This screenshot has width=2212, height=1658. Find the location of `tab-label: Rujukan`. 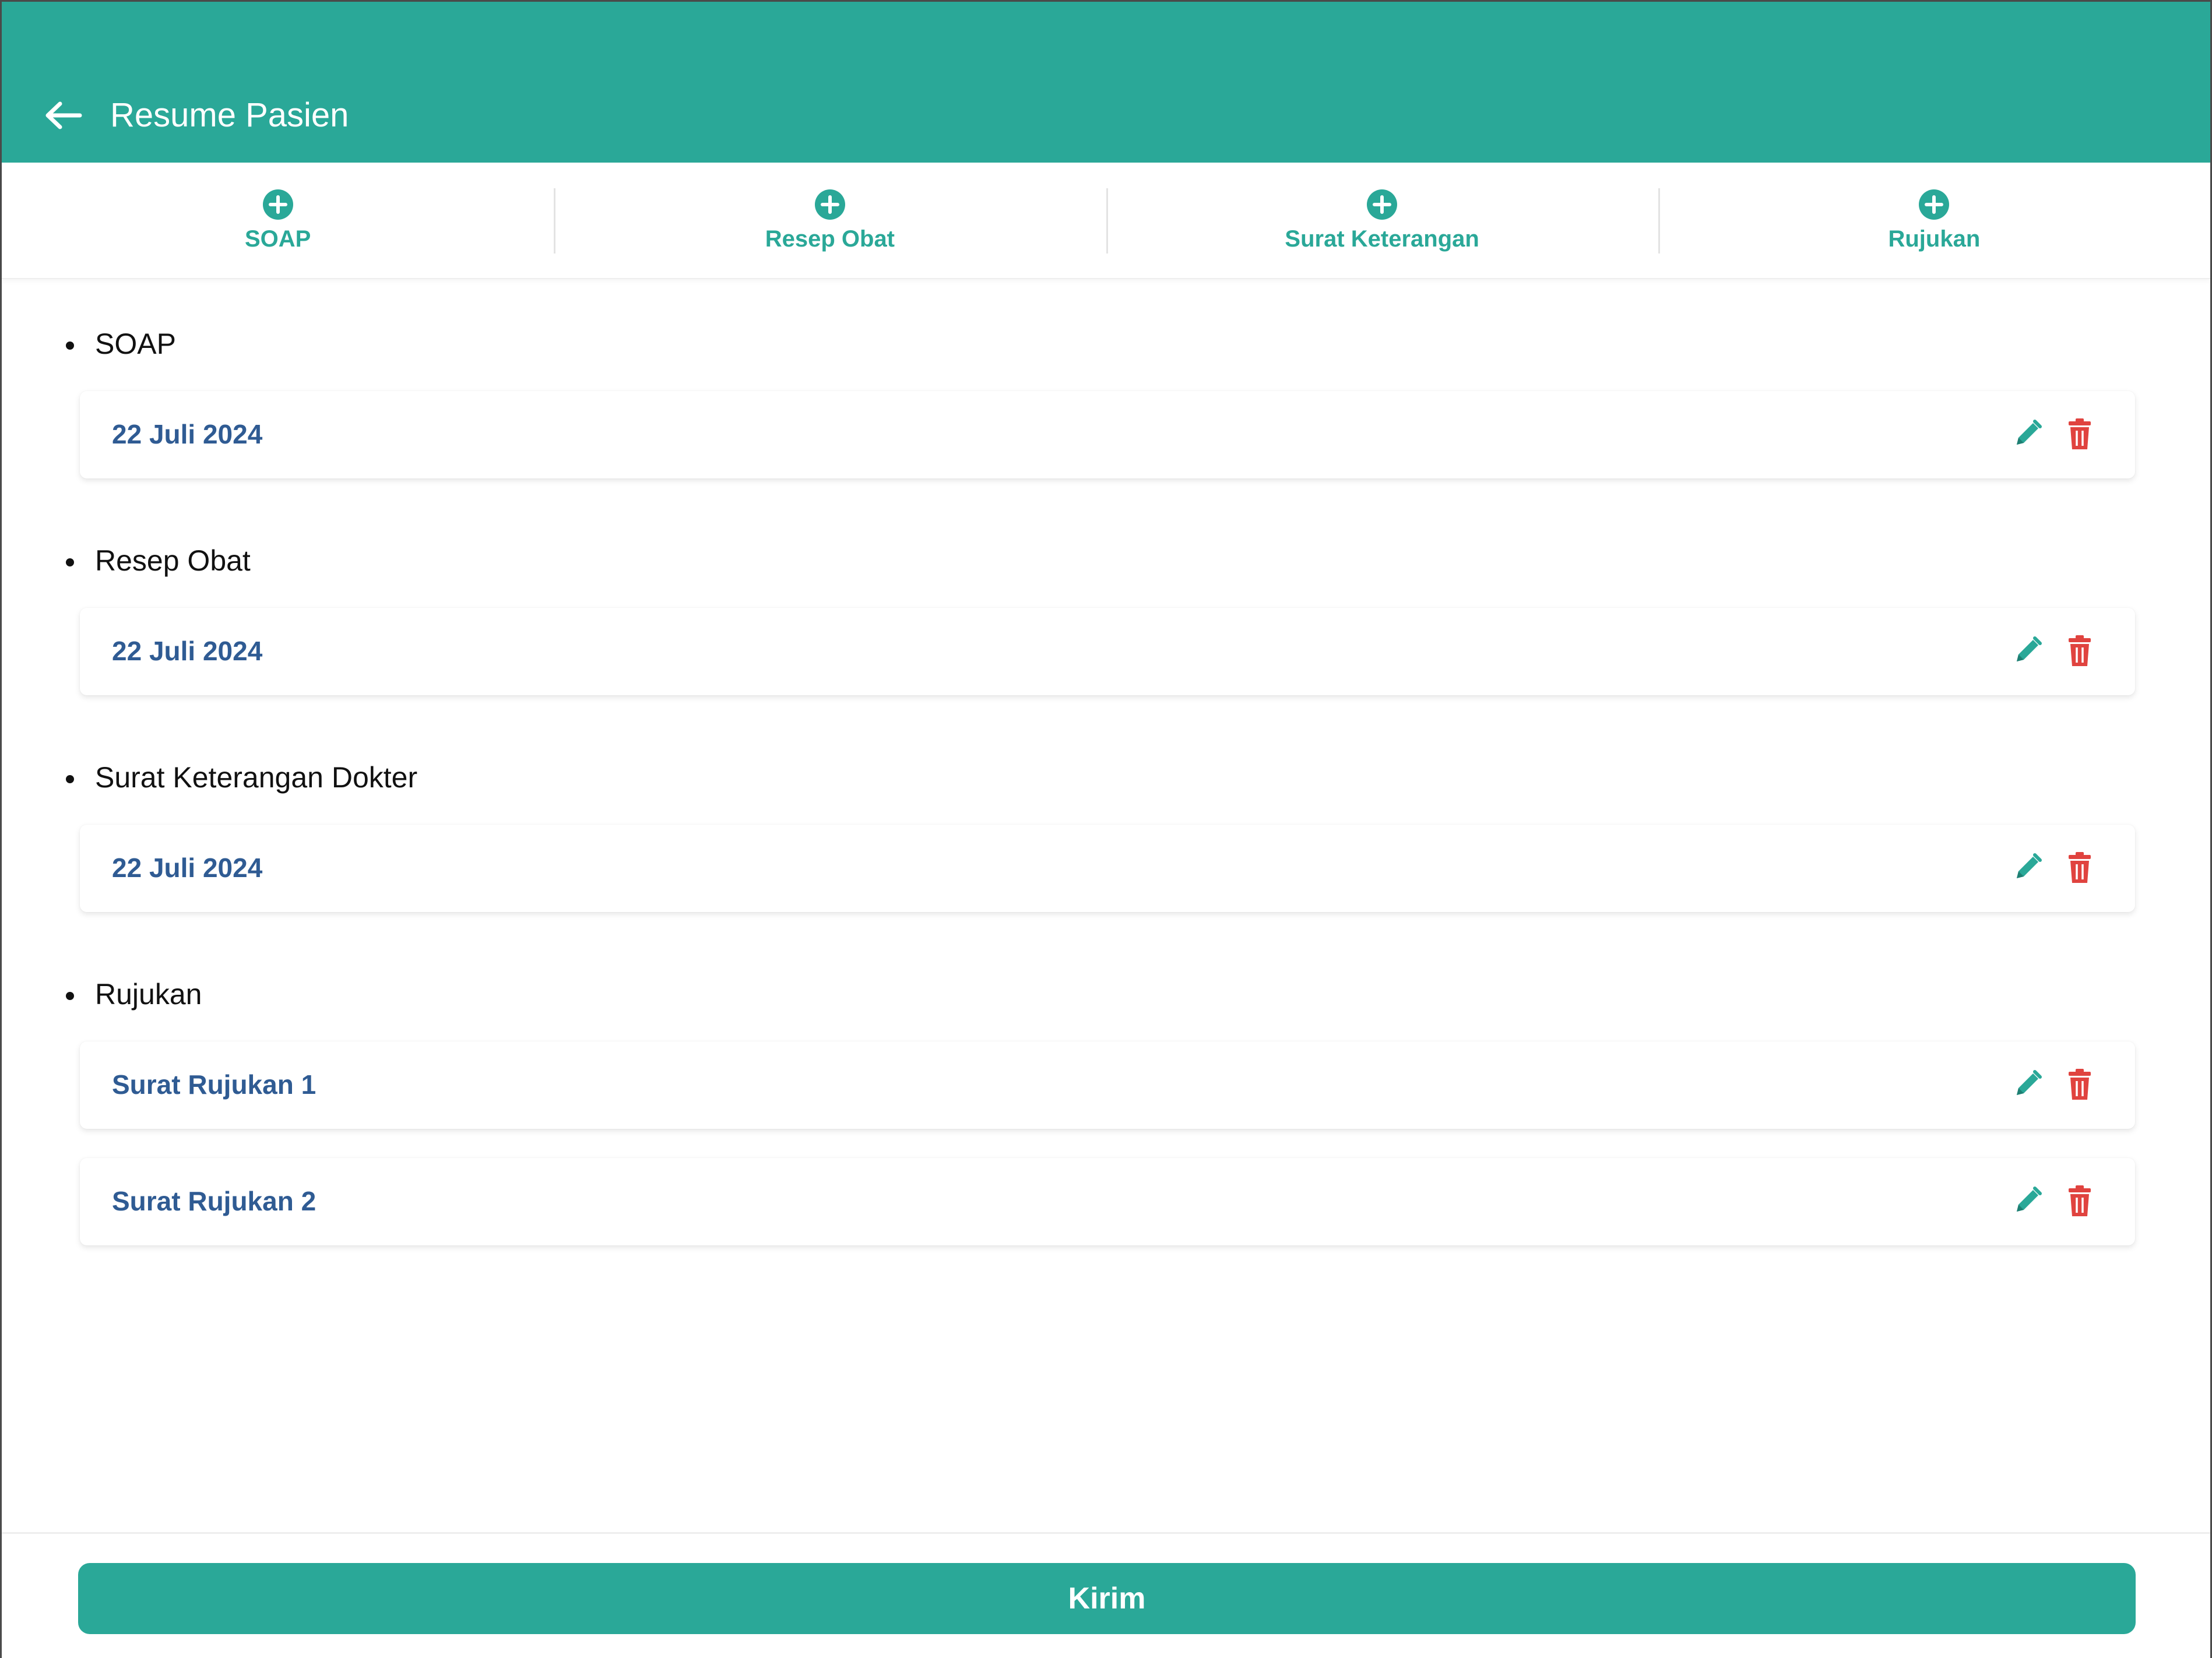

tab-label: Rujukan is located at coordinates (1935, 239).